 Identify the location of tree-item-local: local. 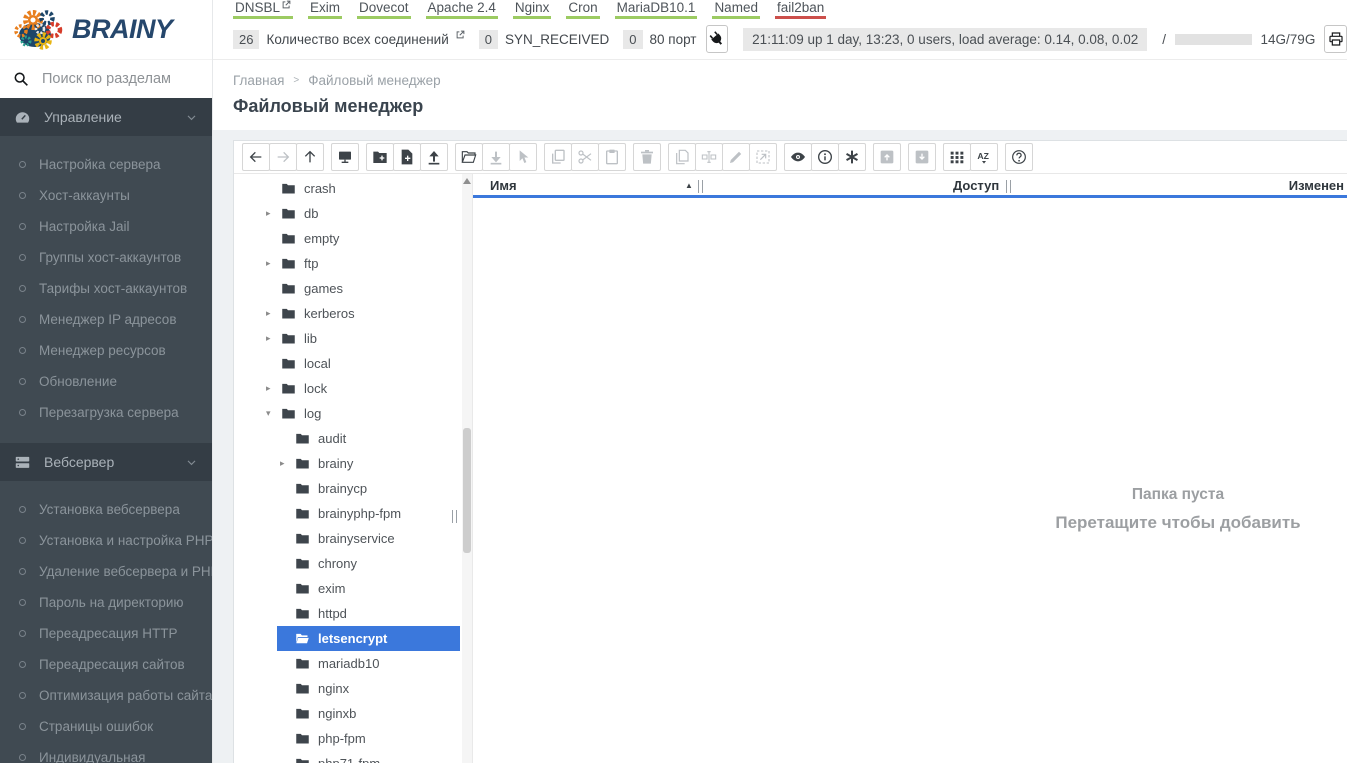
(353, 363).